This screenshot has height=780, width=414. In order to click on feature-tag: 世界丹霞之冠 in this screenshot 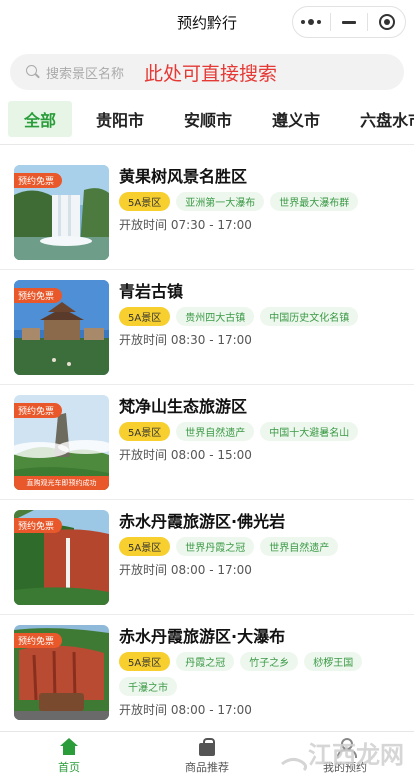, I will do `click(215, 546)`.